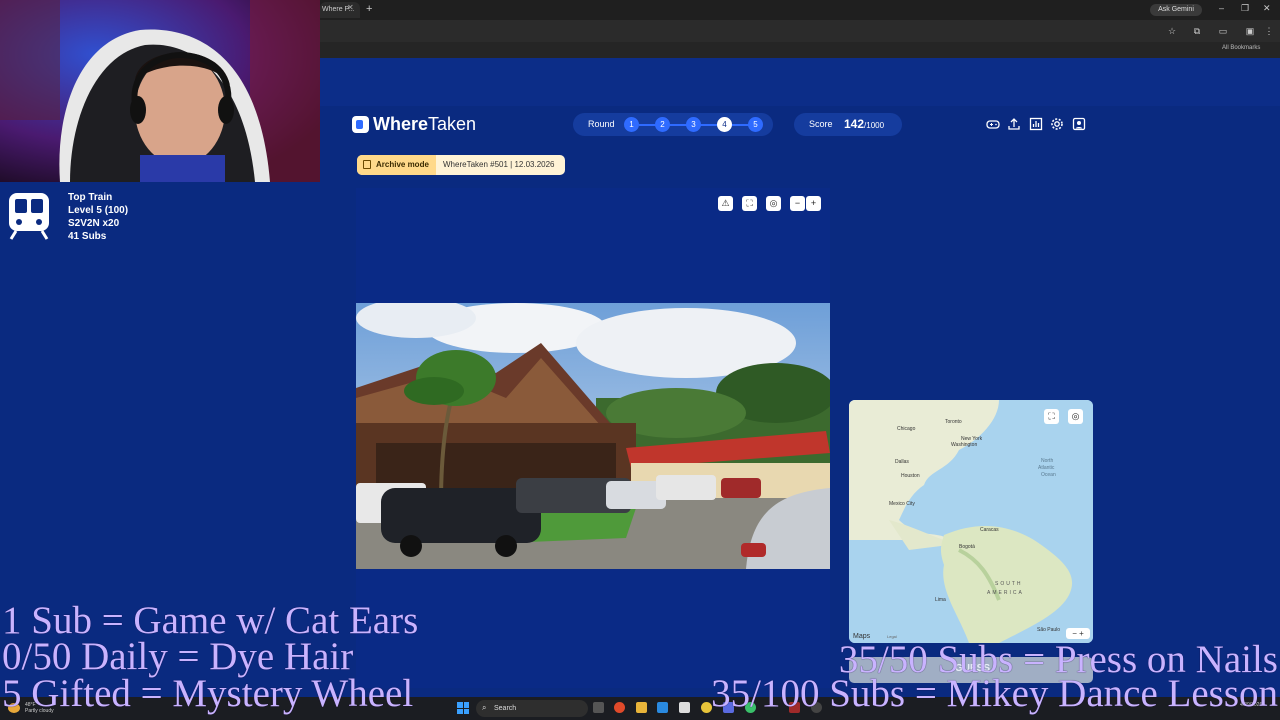  What do you see at coordinates (800, 82) in the screenshot?
I see `app-header-band` at bounding box center [800, 82].